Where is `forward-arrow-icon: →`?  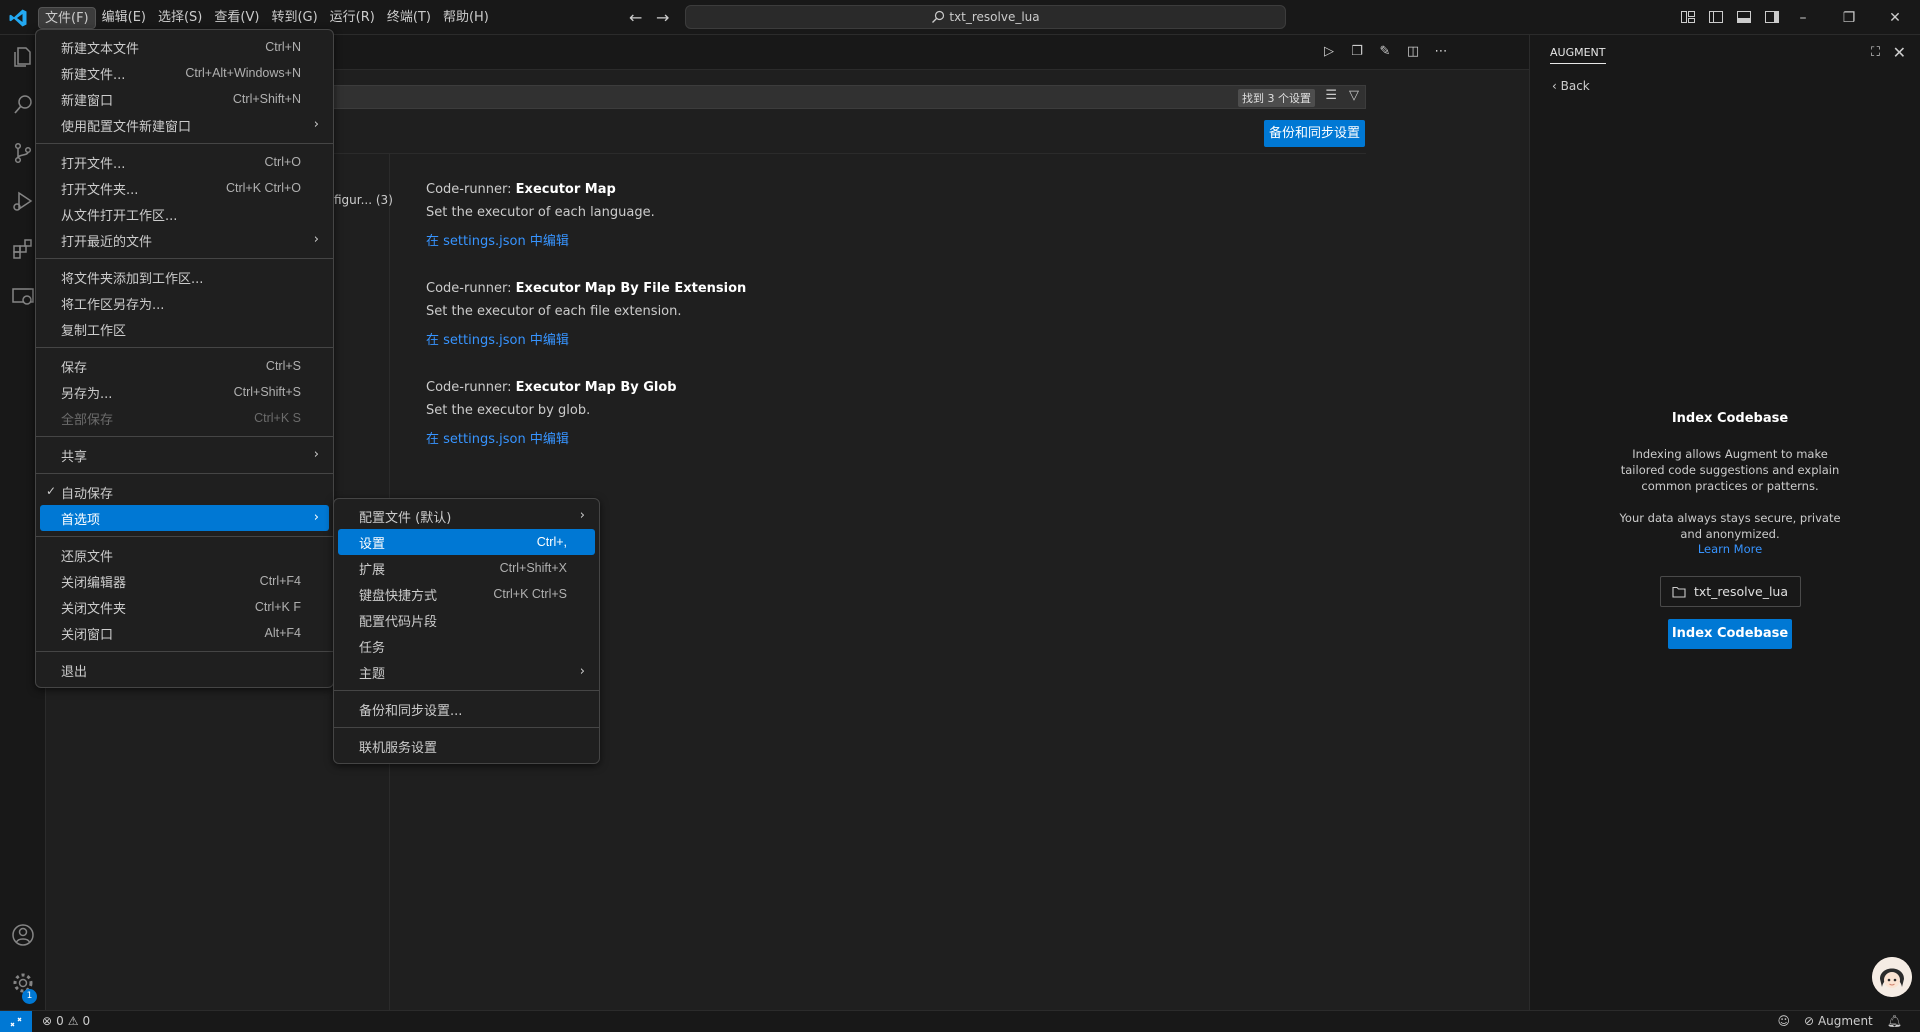 forward-arrow-icon: → is located at coordinates (662, 17).